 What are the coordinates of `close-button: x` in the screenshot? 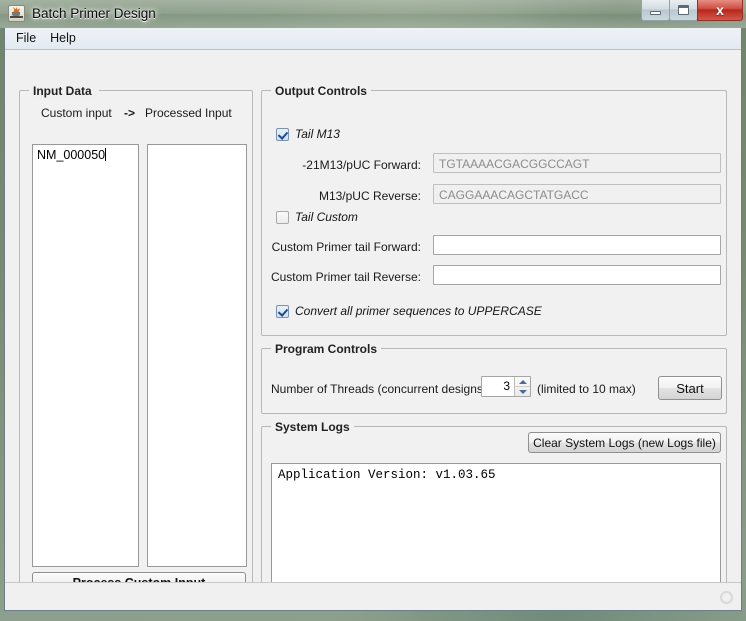 It's located at (720, 10).